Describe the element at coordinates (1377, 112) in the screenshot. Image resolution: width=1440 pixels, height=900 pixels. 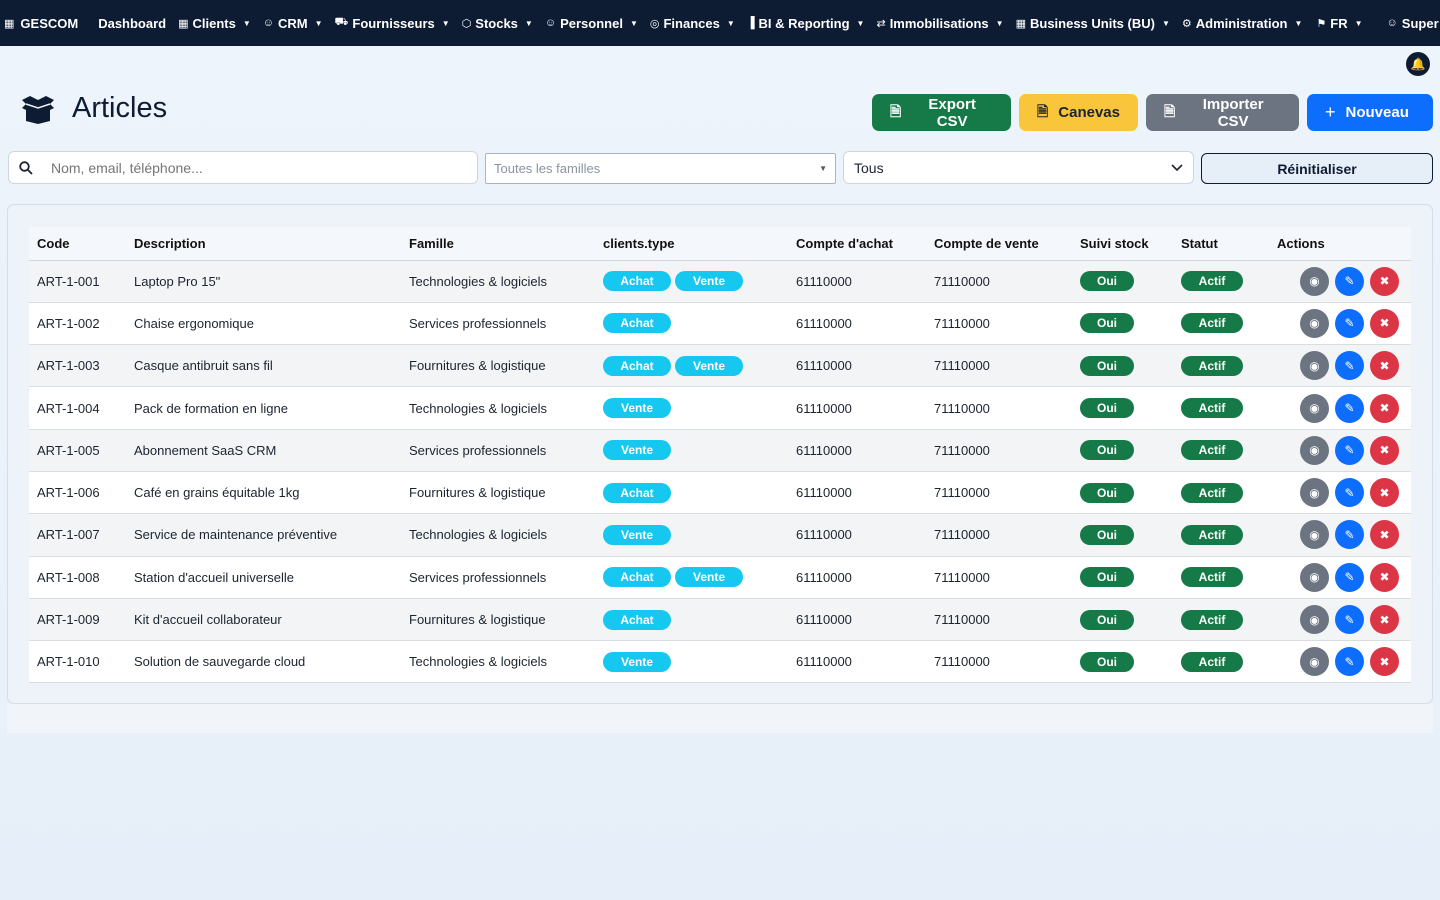
I see `new-label: Nouveau` at that location.